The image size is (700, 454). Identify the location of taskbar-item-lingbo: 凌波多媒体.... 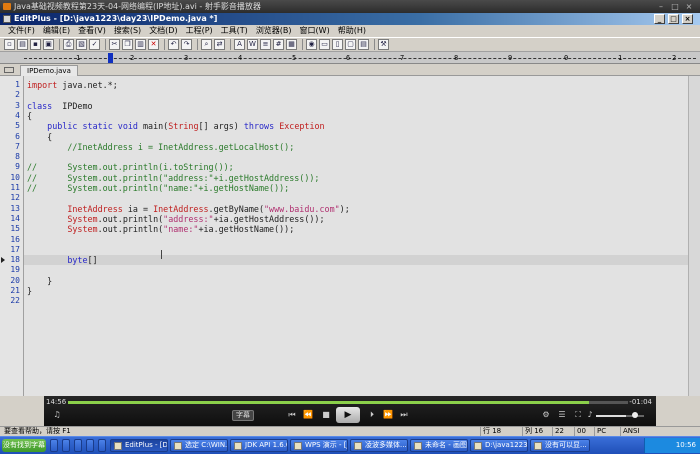
(379, 445).